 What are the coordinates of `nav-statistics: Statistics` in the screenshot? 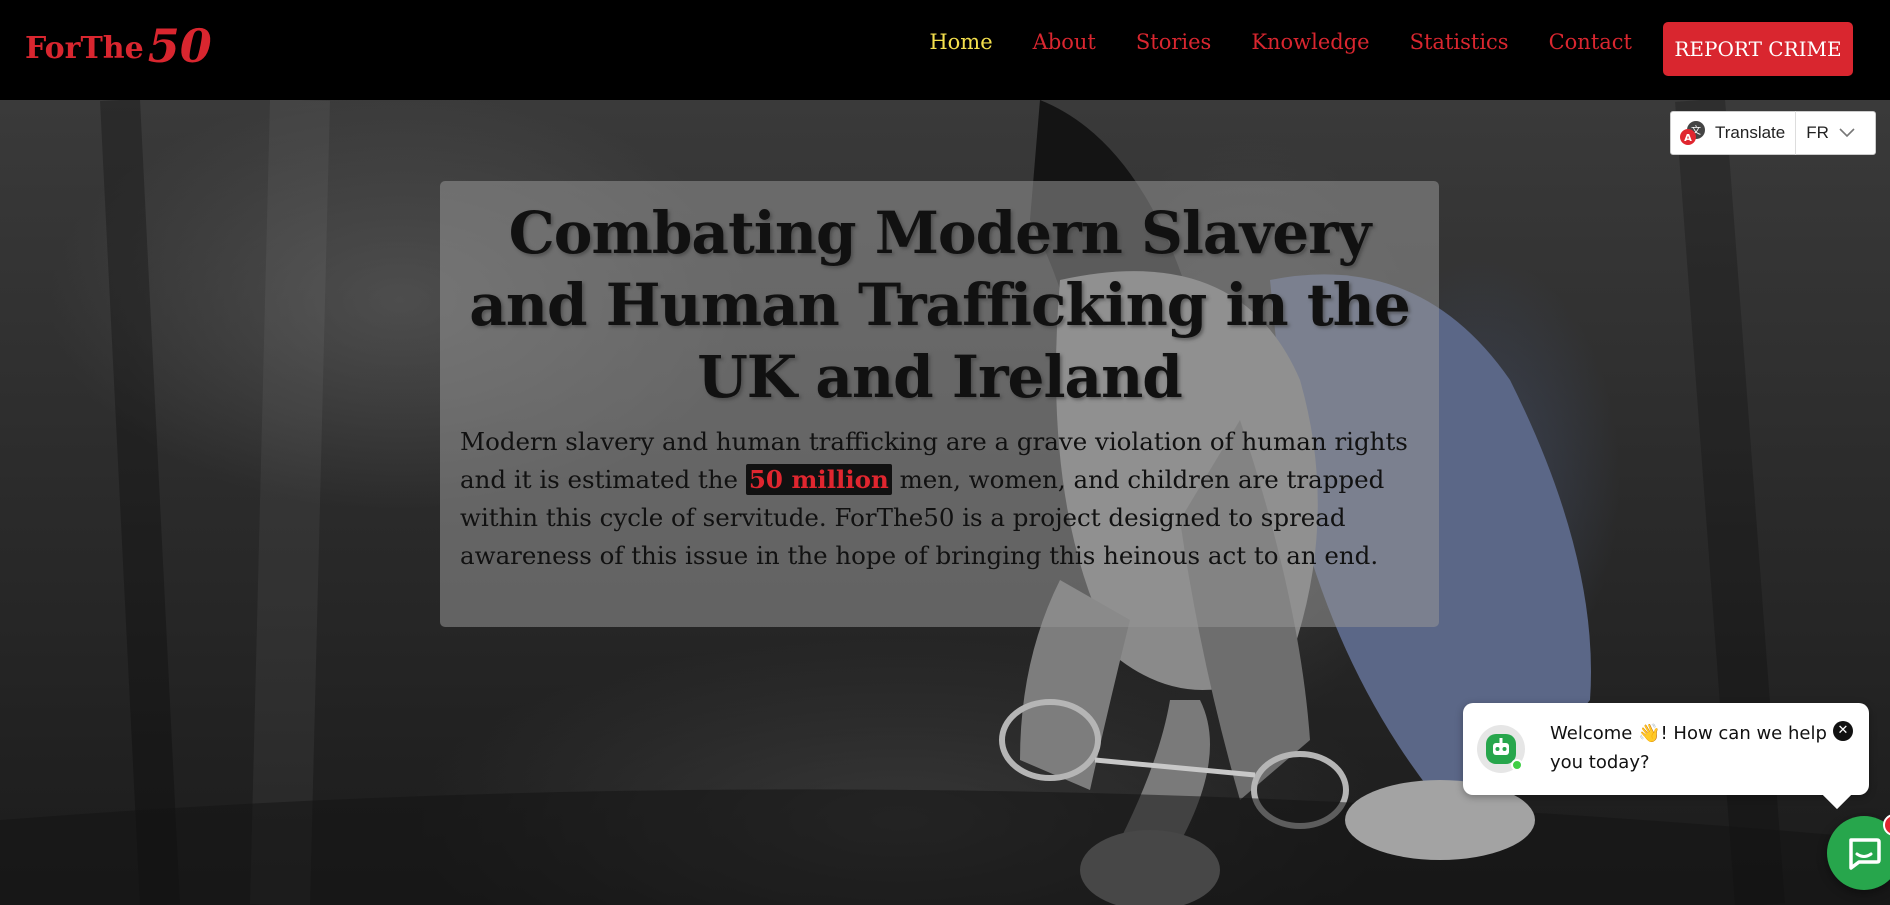 It's located at (1459, 42).